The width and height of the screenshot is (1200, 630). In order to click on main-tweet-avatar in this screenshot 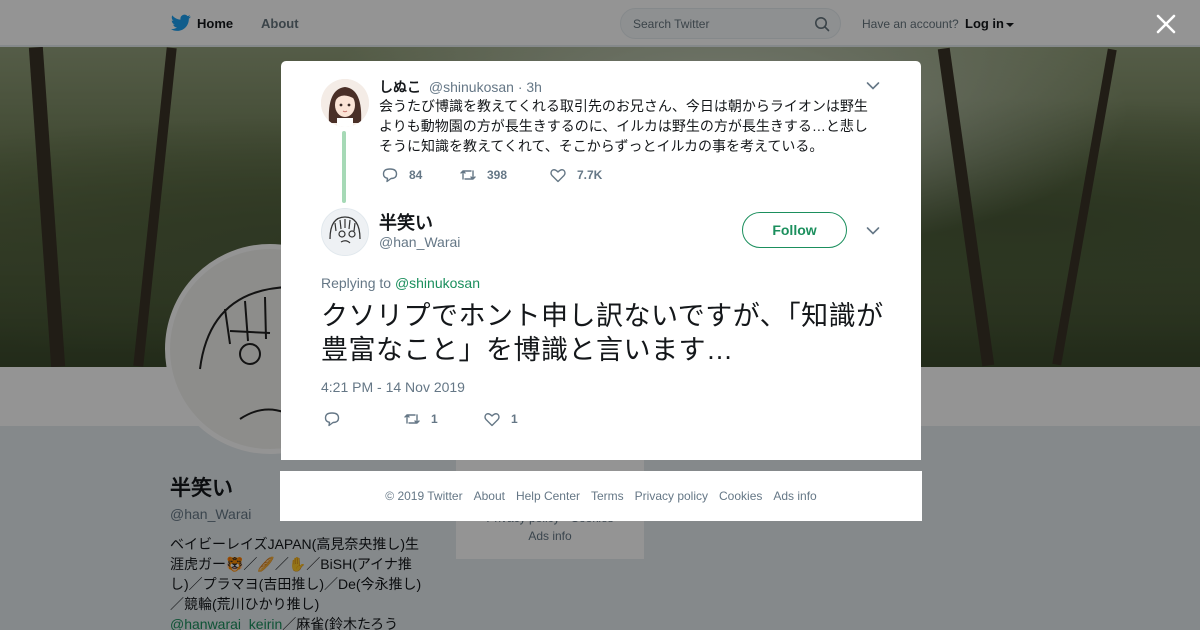, I will do `click(345, 232)`.